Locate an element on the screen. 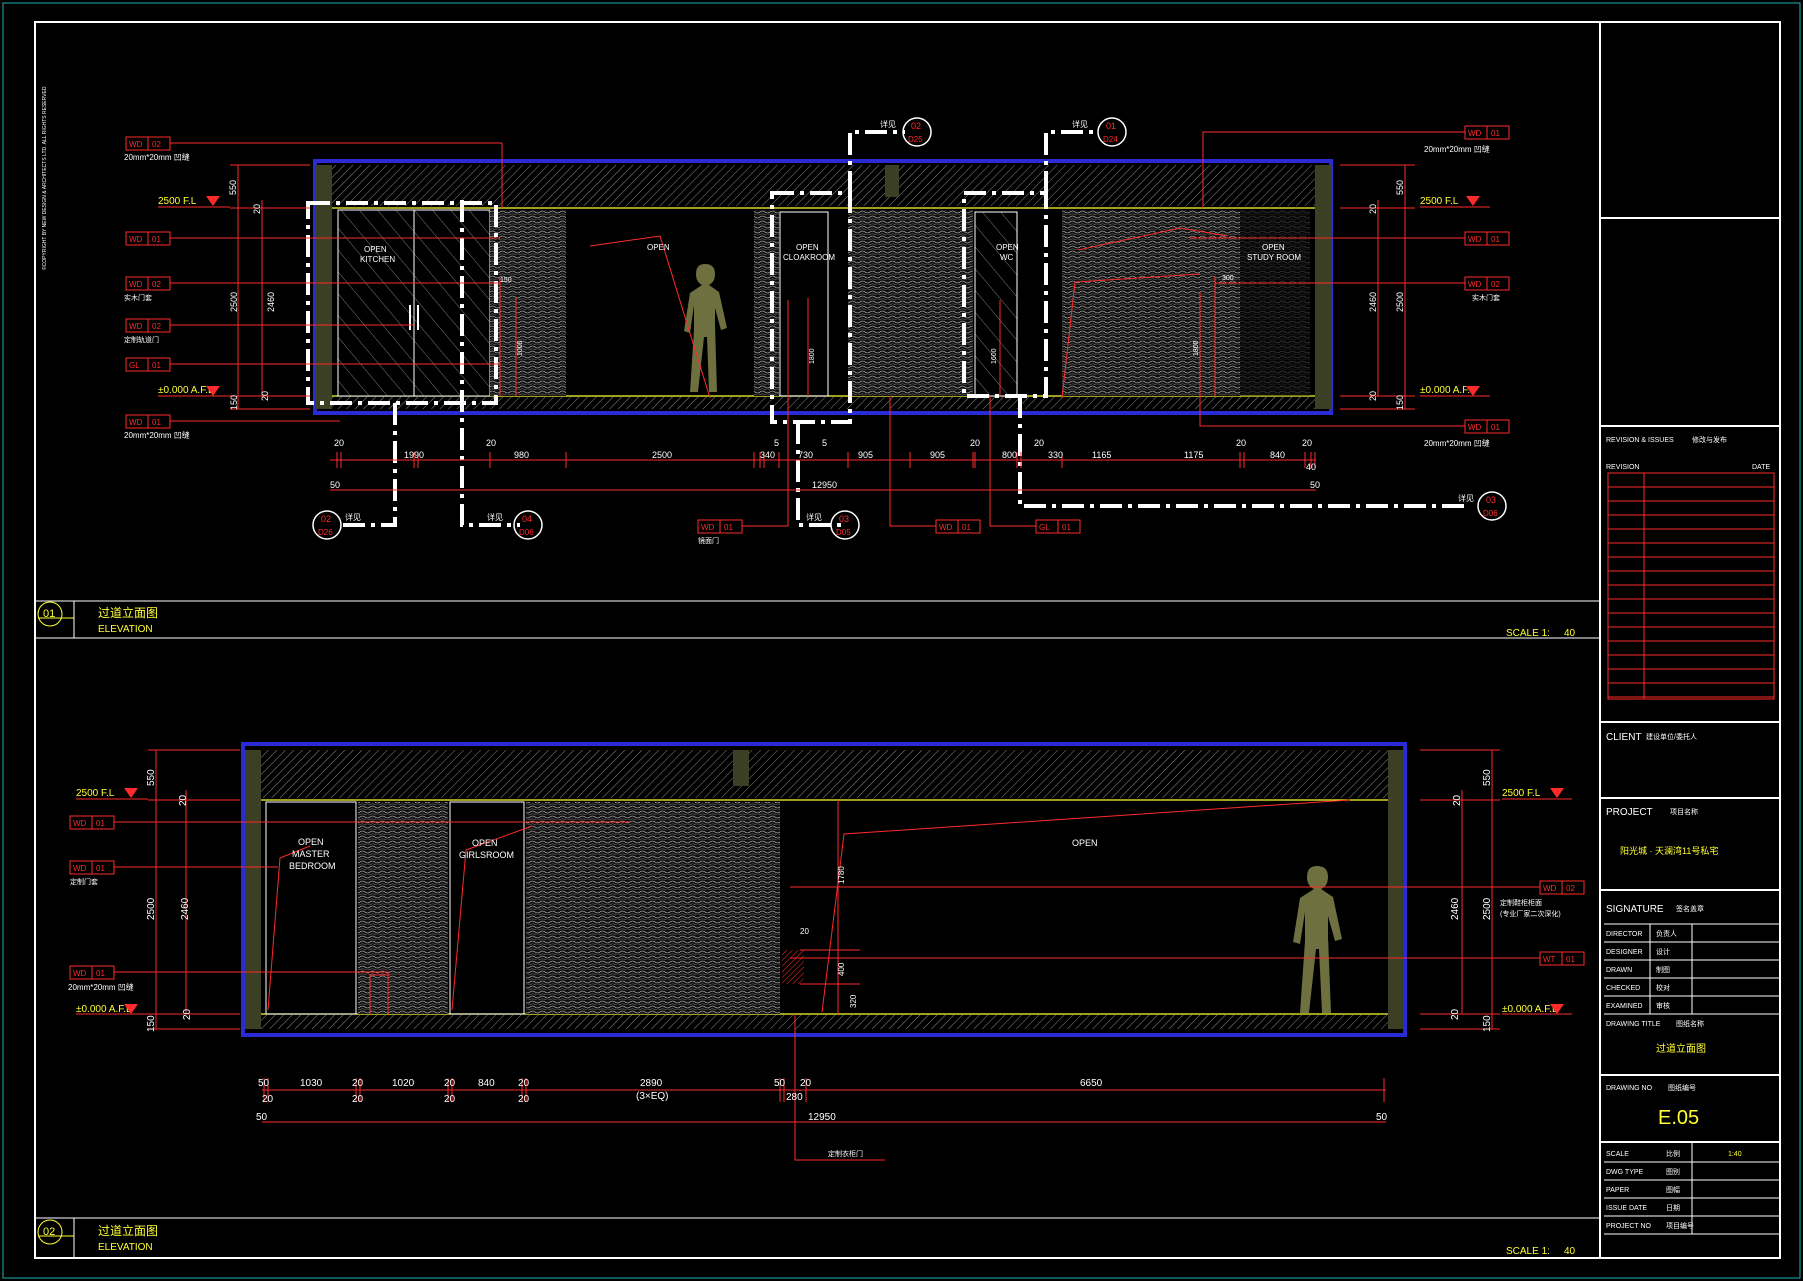  e1-vdim-right-550: 550 is located at coordinates (1400, 187).